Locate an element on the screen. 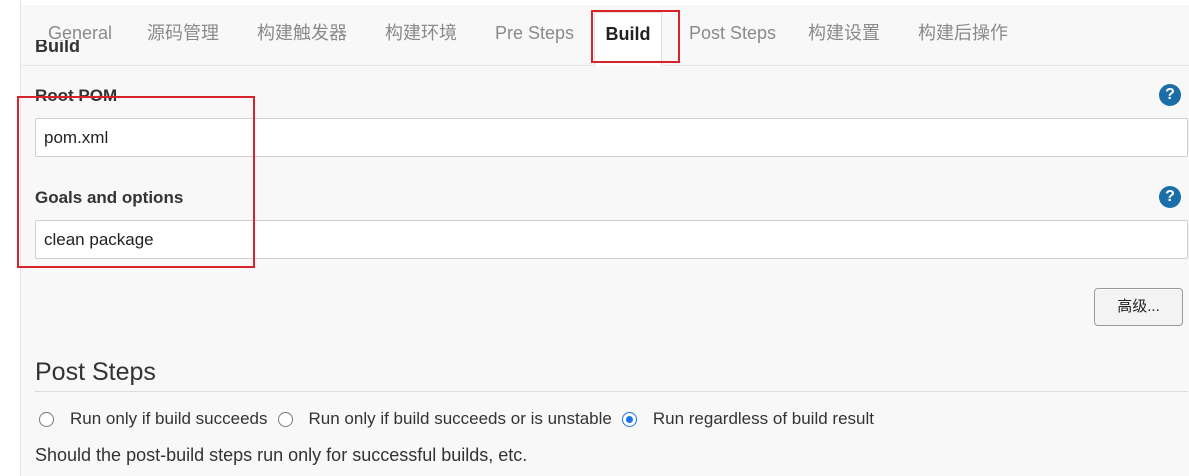  build-section-title: Build is located at coordinates (57, 46).